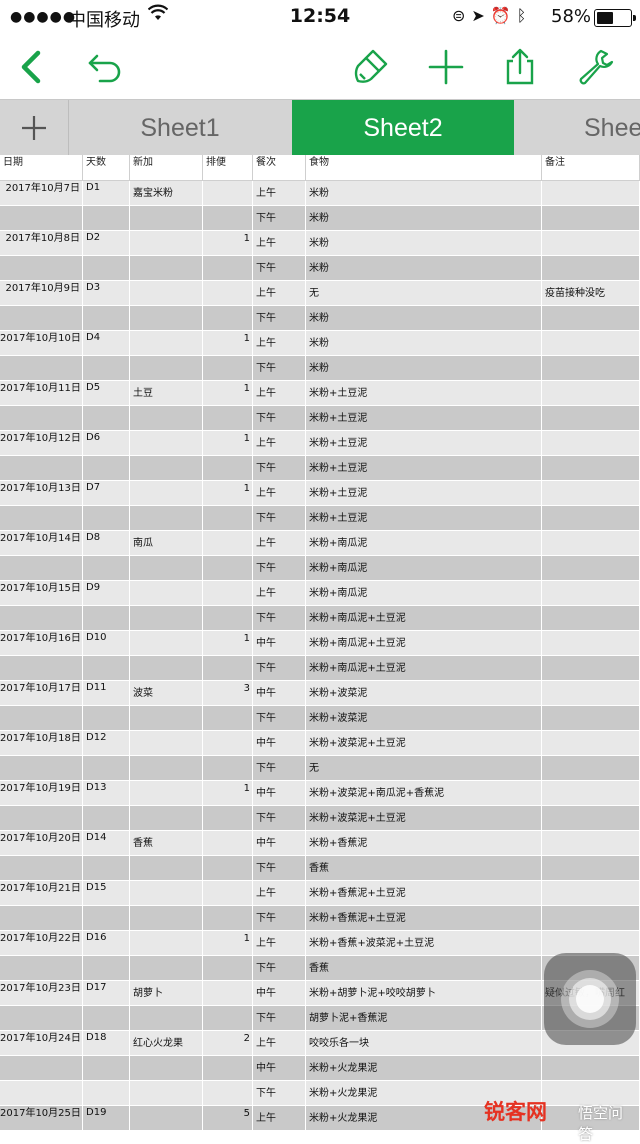 The height and width of the screenshot is (1144, 640). What do you see at coordinates (106, 593) in the screenshot?
I see `cell-day: D9` at bounding box center [106, 593].